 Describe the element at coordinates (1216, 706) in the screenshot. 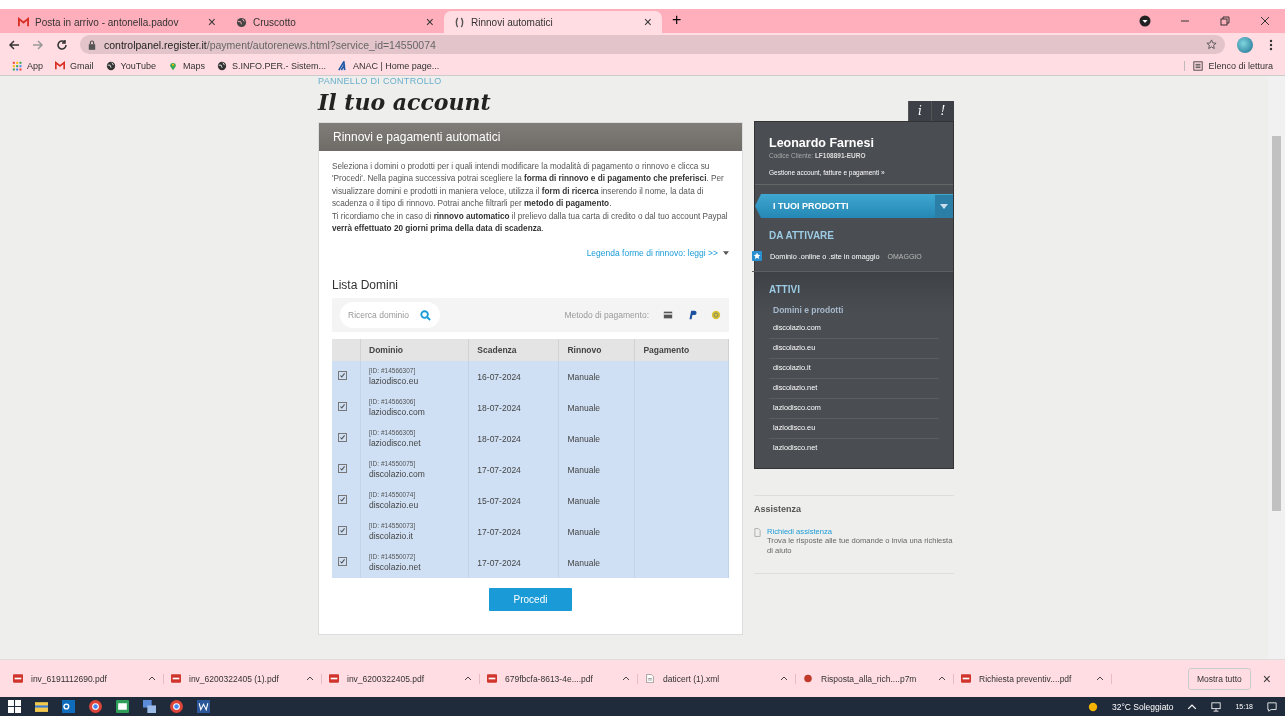

I see `network-icon` at that location.